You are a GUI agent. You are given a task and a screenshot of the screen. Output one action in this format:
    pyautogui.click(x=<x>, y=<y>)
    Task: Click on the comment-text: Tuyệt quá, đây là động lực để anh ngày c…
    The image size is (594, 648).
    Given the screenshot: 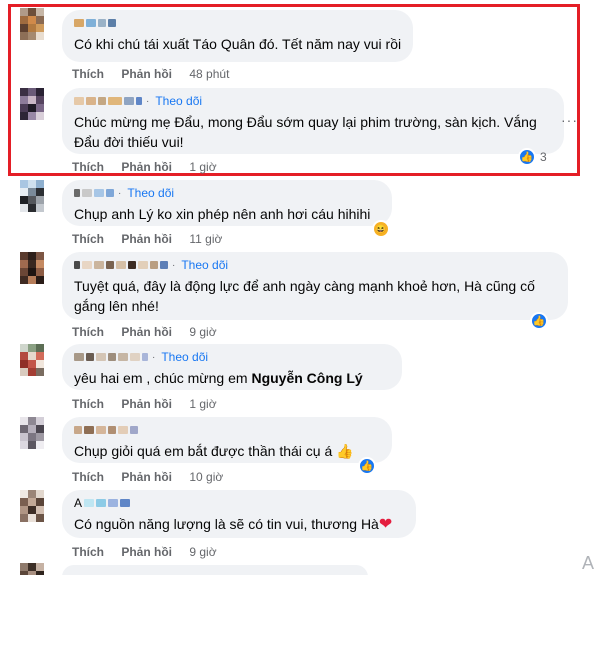 What is the action you would take?
    pyautogui.click(x=304, y=296)
    